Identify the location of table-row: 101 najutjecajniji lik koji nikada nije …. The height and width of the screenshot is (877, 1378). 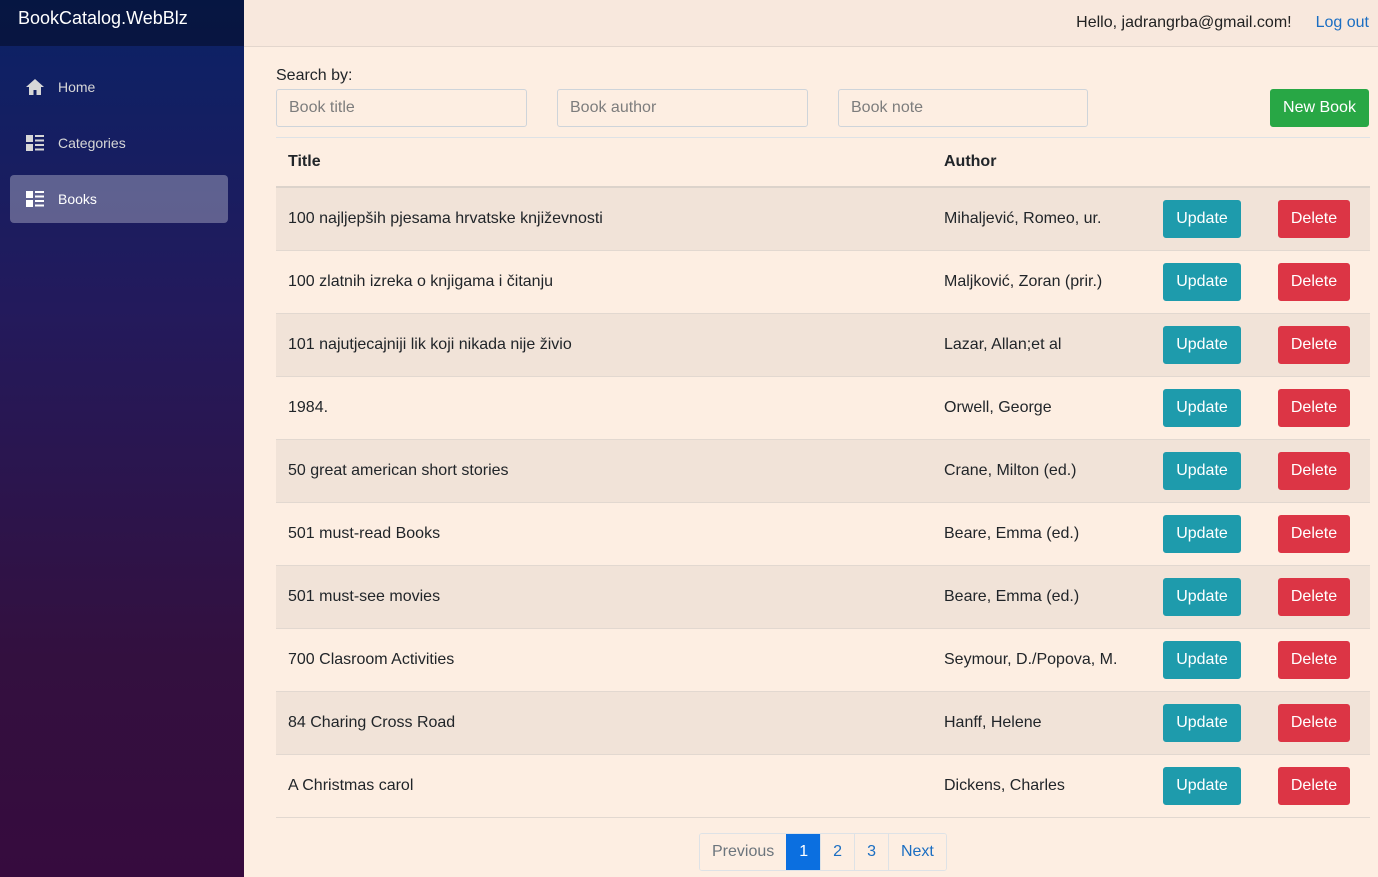
(823, 345).